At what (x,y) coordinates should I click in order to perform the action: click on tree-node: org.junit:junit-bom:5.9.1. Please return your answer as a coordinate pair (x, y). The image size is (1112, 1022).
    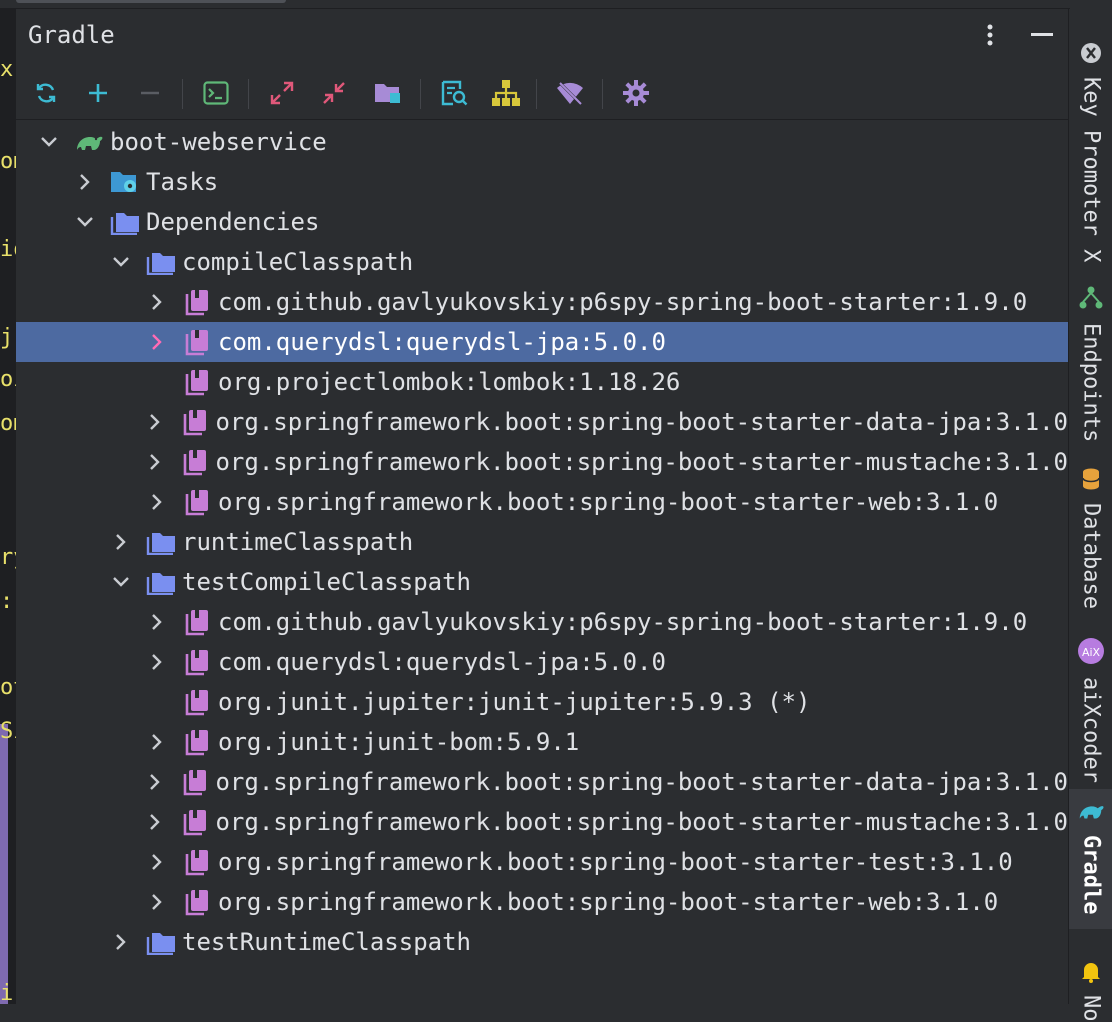
    Looking at the image, I should click on (542, 742).